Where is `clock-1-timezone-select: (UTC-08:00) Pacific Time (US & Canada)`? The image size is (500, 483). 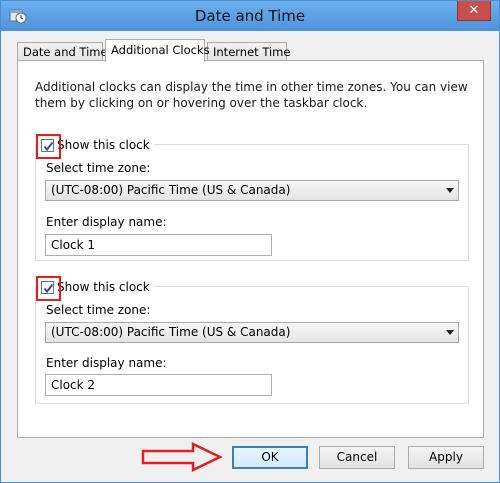
clock-1-timezone-select: (UTC-08:00) Pacific Time (US & Canada) is located at coordinates (252, 190).